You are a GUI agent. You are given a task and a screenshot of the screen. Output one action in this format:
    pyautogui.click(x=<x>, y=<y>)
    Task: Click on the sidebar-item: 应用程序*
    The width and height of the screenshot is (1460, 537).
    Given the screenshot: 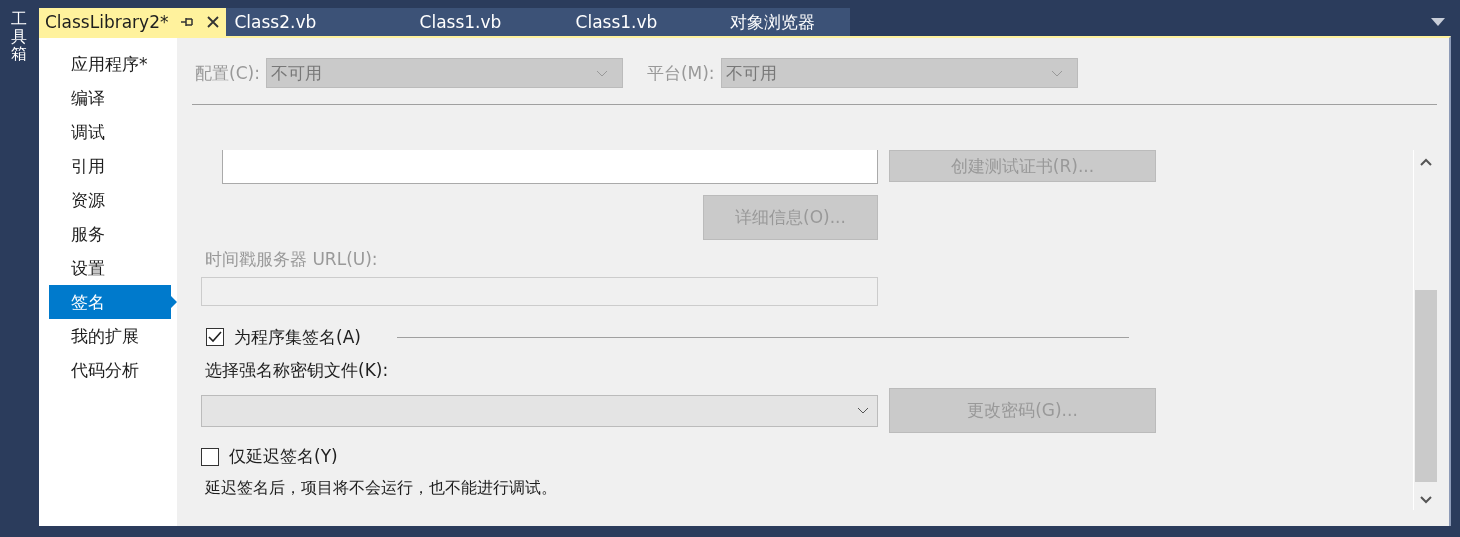 What is the action you would take?
    pyautogui.click(x=113, y=64)
    